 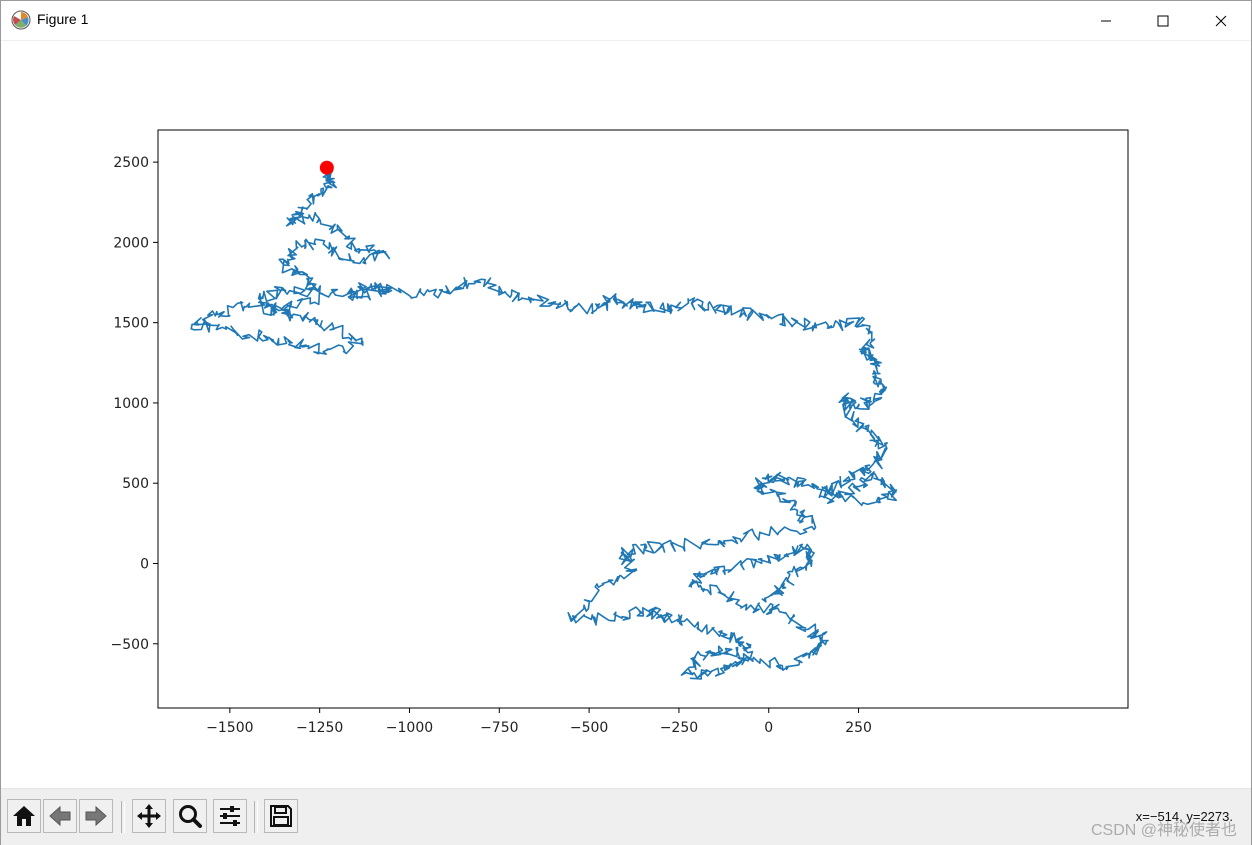 I want to click on forward-arrow-icon, so click(x=96, y=816).